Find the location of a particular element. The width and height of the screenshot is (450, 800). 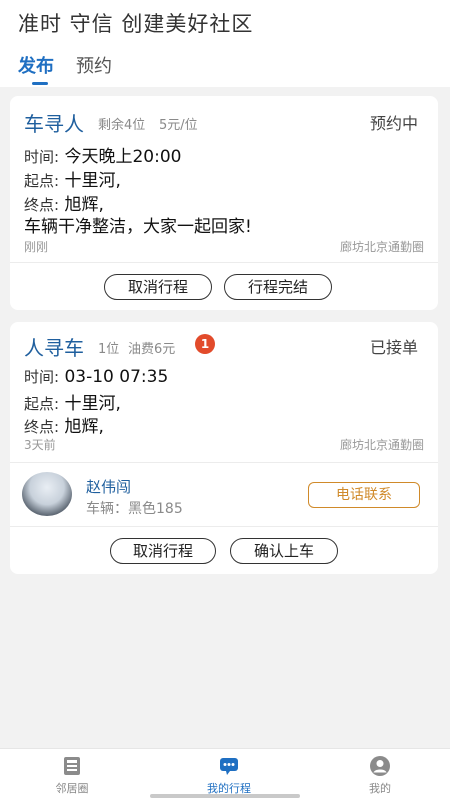

time-row: 时间: 今天晚上20:00 is located at coordinates (102, 154).